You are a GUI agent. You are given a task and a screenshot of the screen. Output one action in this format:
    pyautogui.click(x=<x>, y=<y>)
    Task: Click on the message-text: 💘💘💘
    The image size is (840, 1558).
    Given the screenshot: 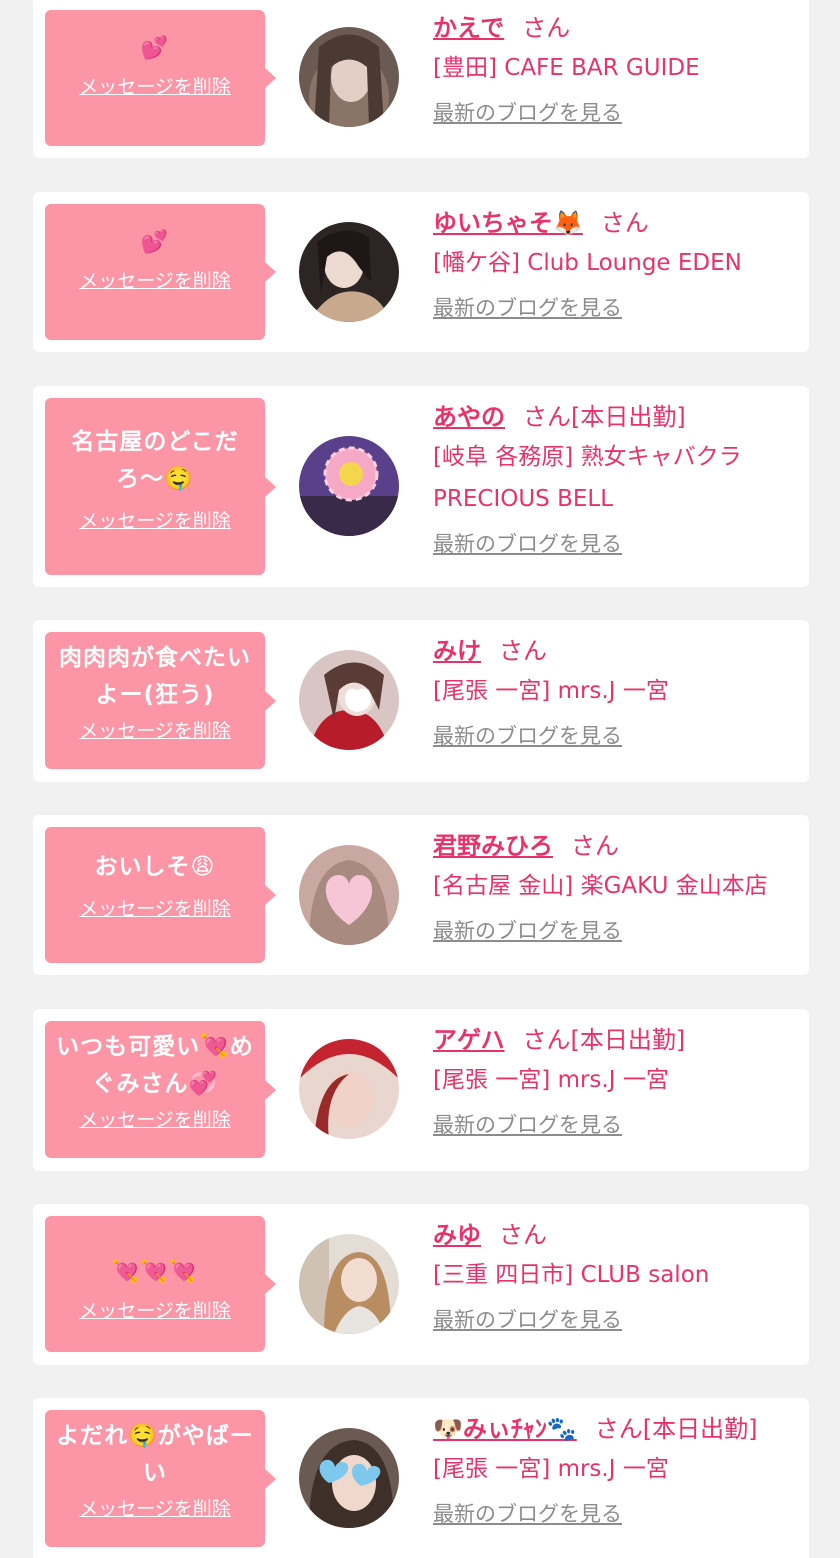 What is the action you would take?
    pyautogui.click(x=155, y=1272)
    